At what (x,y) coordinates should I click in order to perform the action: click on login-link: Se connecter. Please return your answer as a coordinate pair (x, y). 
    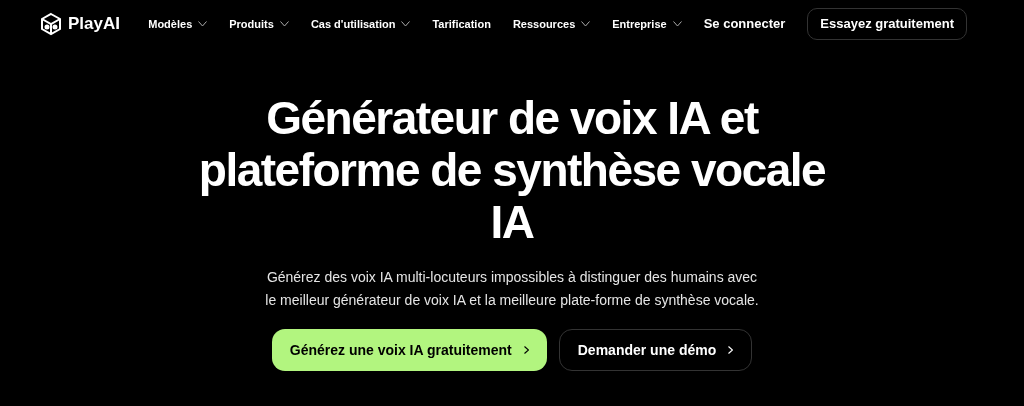
    Looking at the image, I should click on (744, 24).